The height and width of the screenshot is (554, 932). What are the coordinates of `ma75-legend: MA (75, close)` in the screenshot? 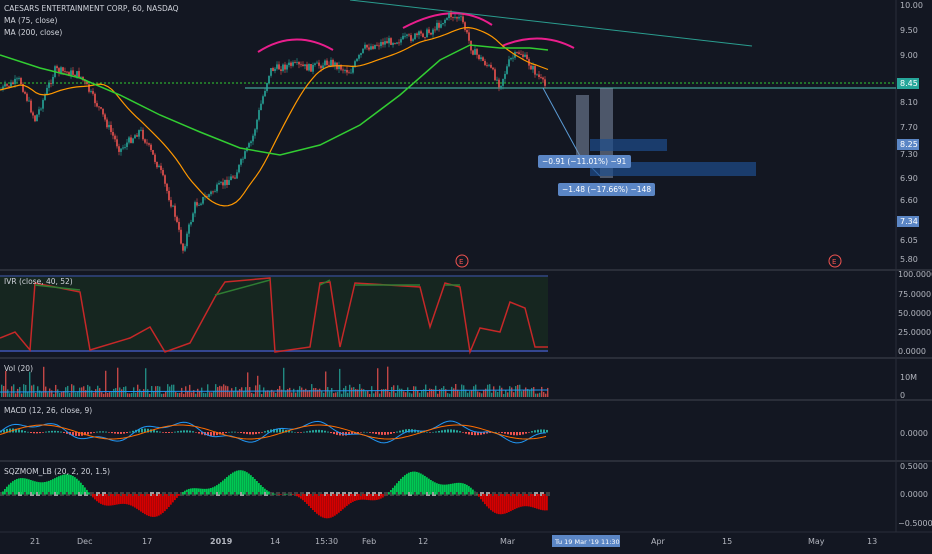 It's located at (31, 20).